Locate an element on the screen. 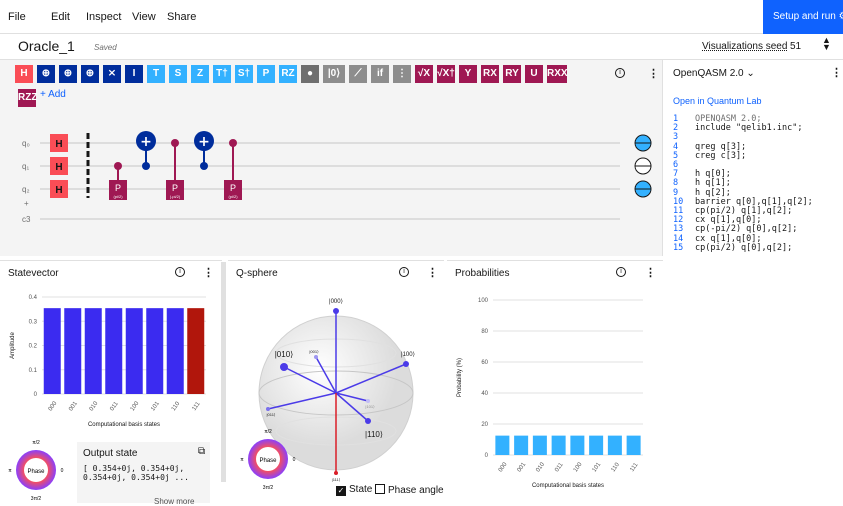 The width and height of the screenshot is (843, 506). state-label: |010⟩ is located at coordinates (284, 354).